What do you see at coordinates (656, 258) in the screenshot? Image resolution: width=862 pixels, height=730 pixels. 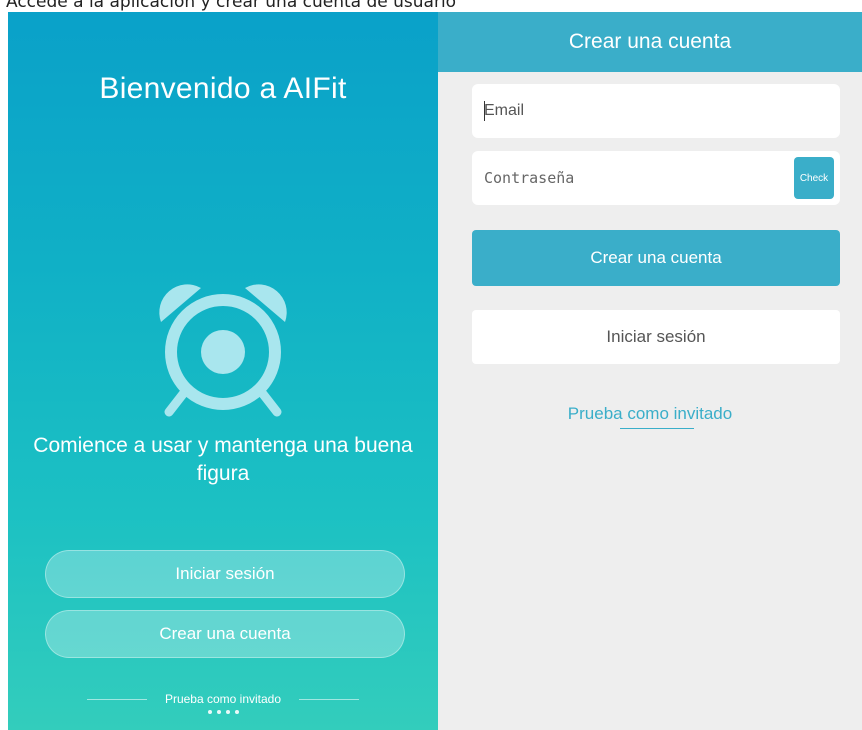 I see `create-account-submit-button: Crear una cuenta` at bounding box center [656, 258].